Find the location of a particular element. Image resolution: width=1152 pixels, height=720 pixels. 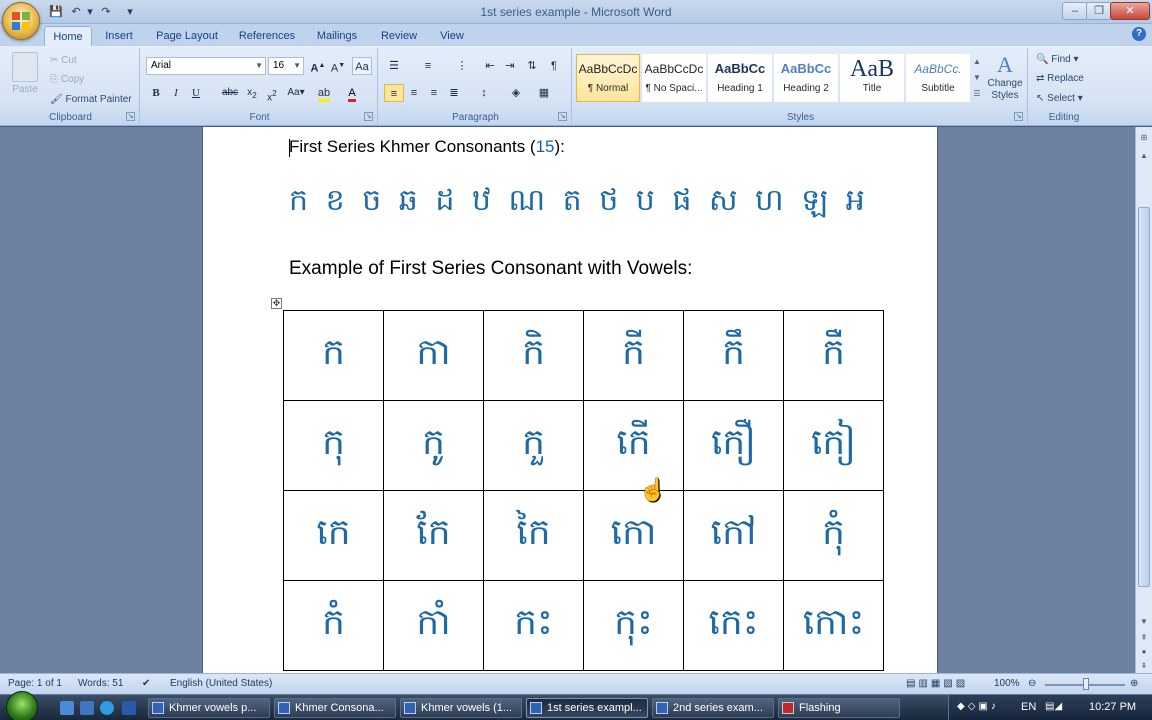

table-cell: កុះ is located at coordinates (633, 625).